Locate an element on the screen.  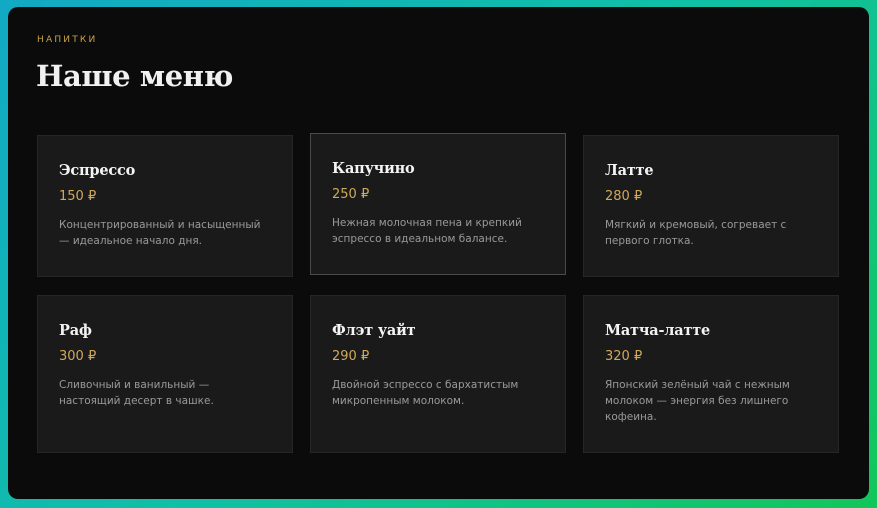
page-title: Наше меню is located at coordinates (134, 76).